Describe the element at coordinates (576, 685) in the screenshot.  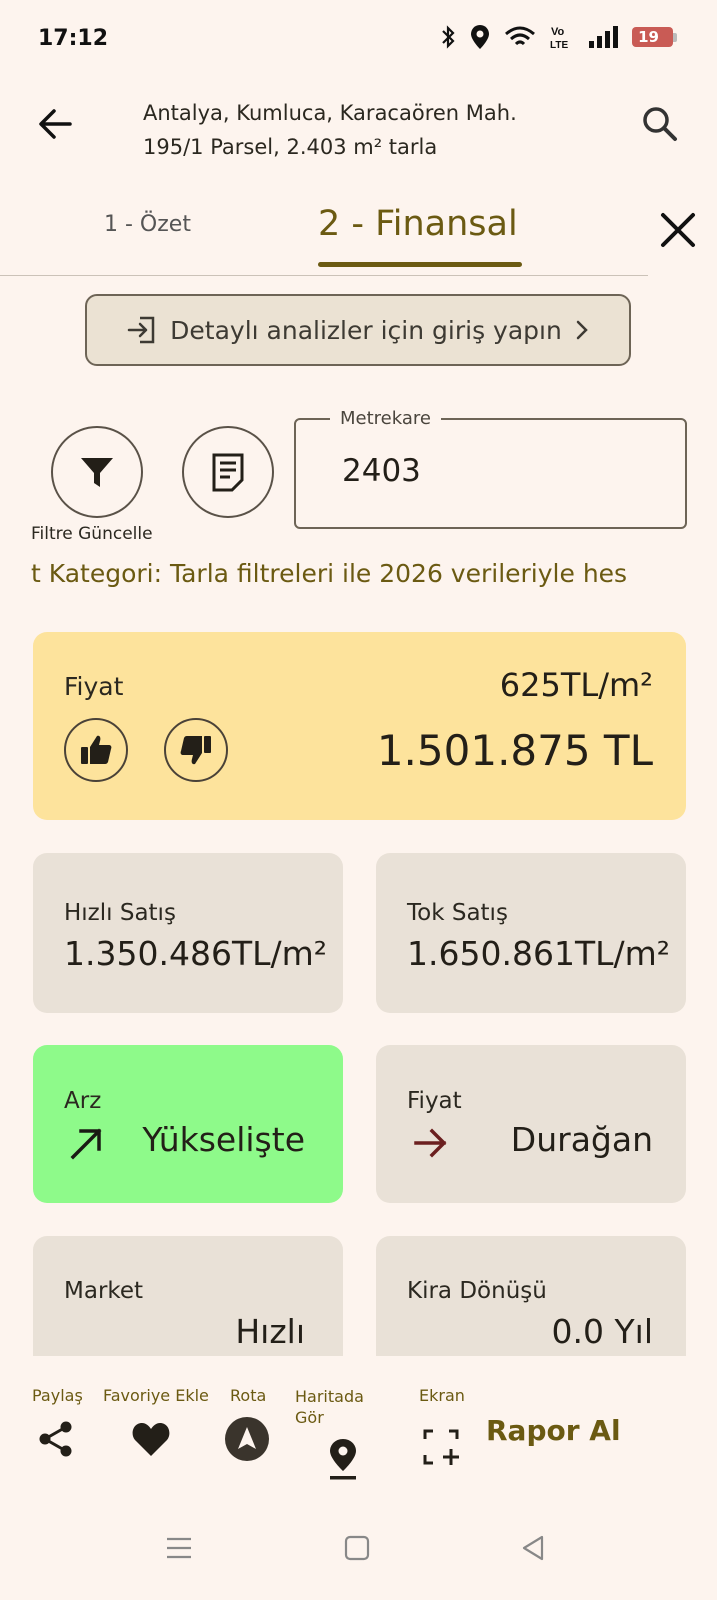
I see `price-per-m2: 625TL/m²` at that location.